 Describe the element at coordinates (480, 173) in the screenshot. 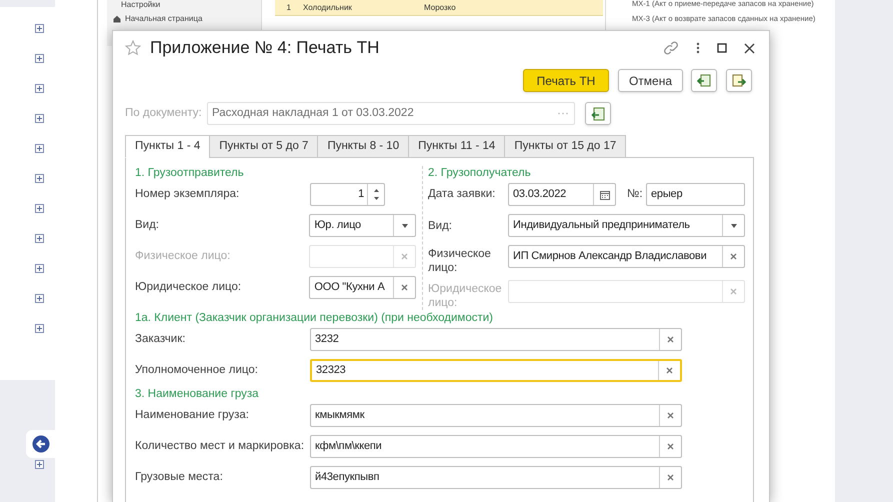

I see `section-heading: 2. Грузополучатель` at that location.